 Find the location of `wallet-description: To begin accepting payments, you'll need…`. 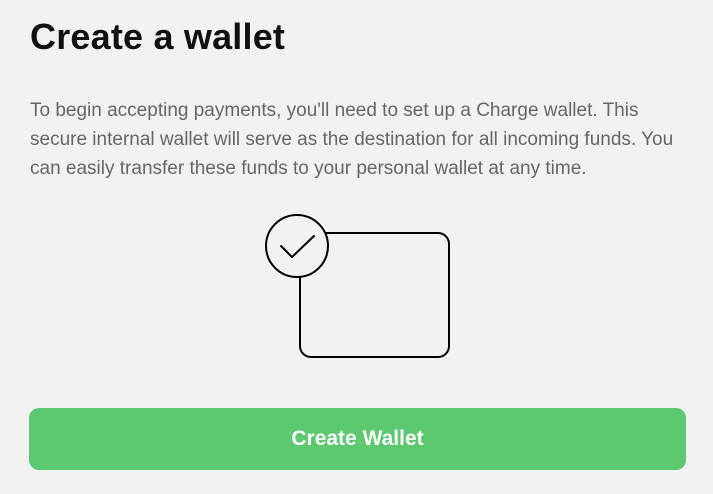

wallet-description: To begin accepting payments, you'll need… is located at coordinates (352, 139).